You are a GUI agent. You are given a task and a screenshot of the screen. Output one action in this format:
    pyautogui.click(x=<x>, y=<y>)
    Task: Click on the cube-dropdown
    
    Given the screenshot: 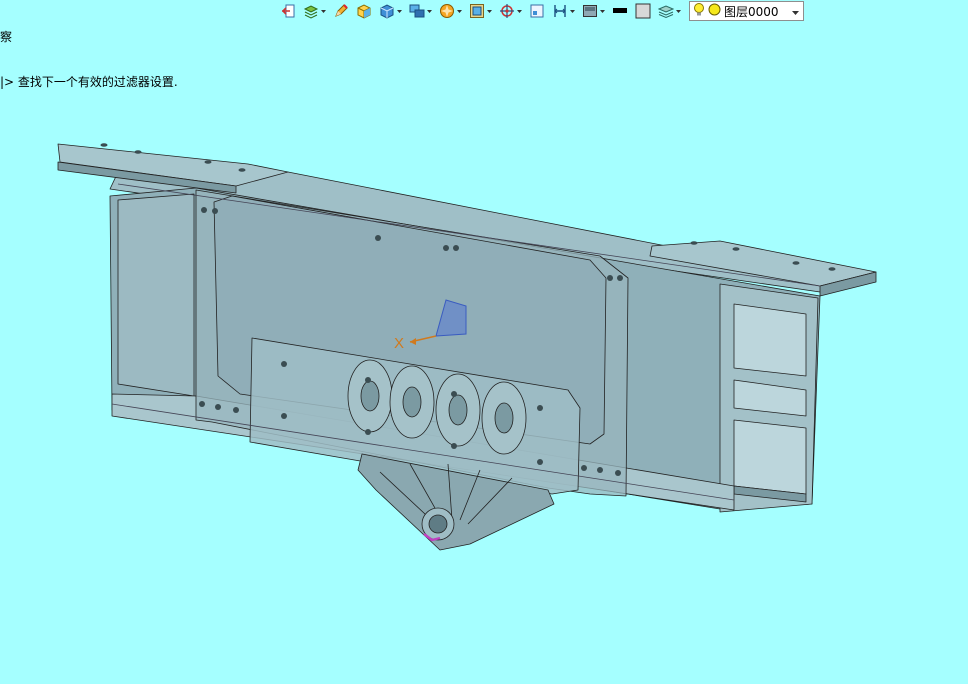 What is the action you would take?
    pyautogui.click(x=390, y=11)
    